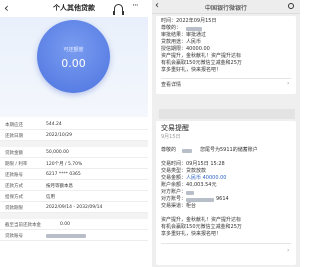  What do you see at coordinates (14, 136) in the screenshot?
I see `row-label: 还款日期` at bounding box center [14, 136].